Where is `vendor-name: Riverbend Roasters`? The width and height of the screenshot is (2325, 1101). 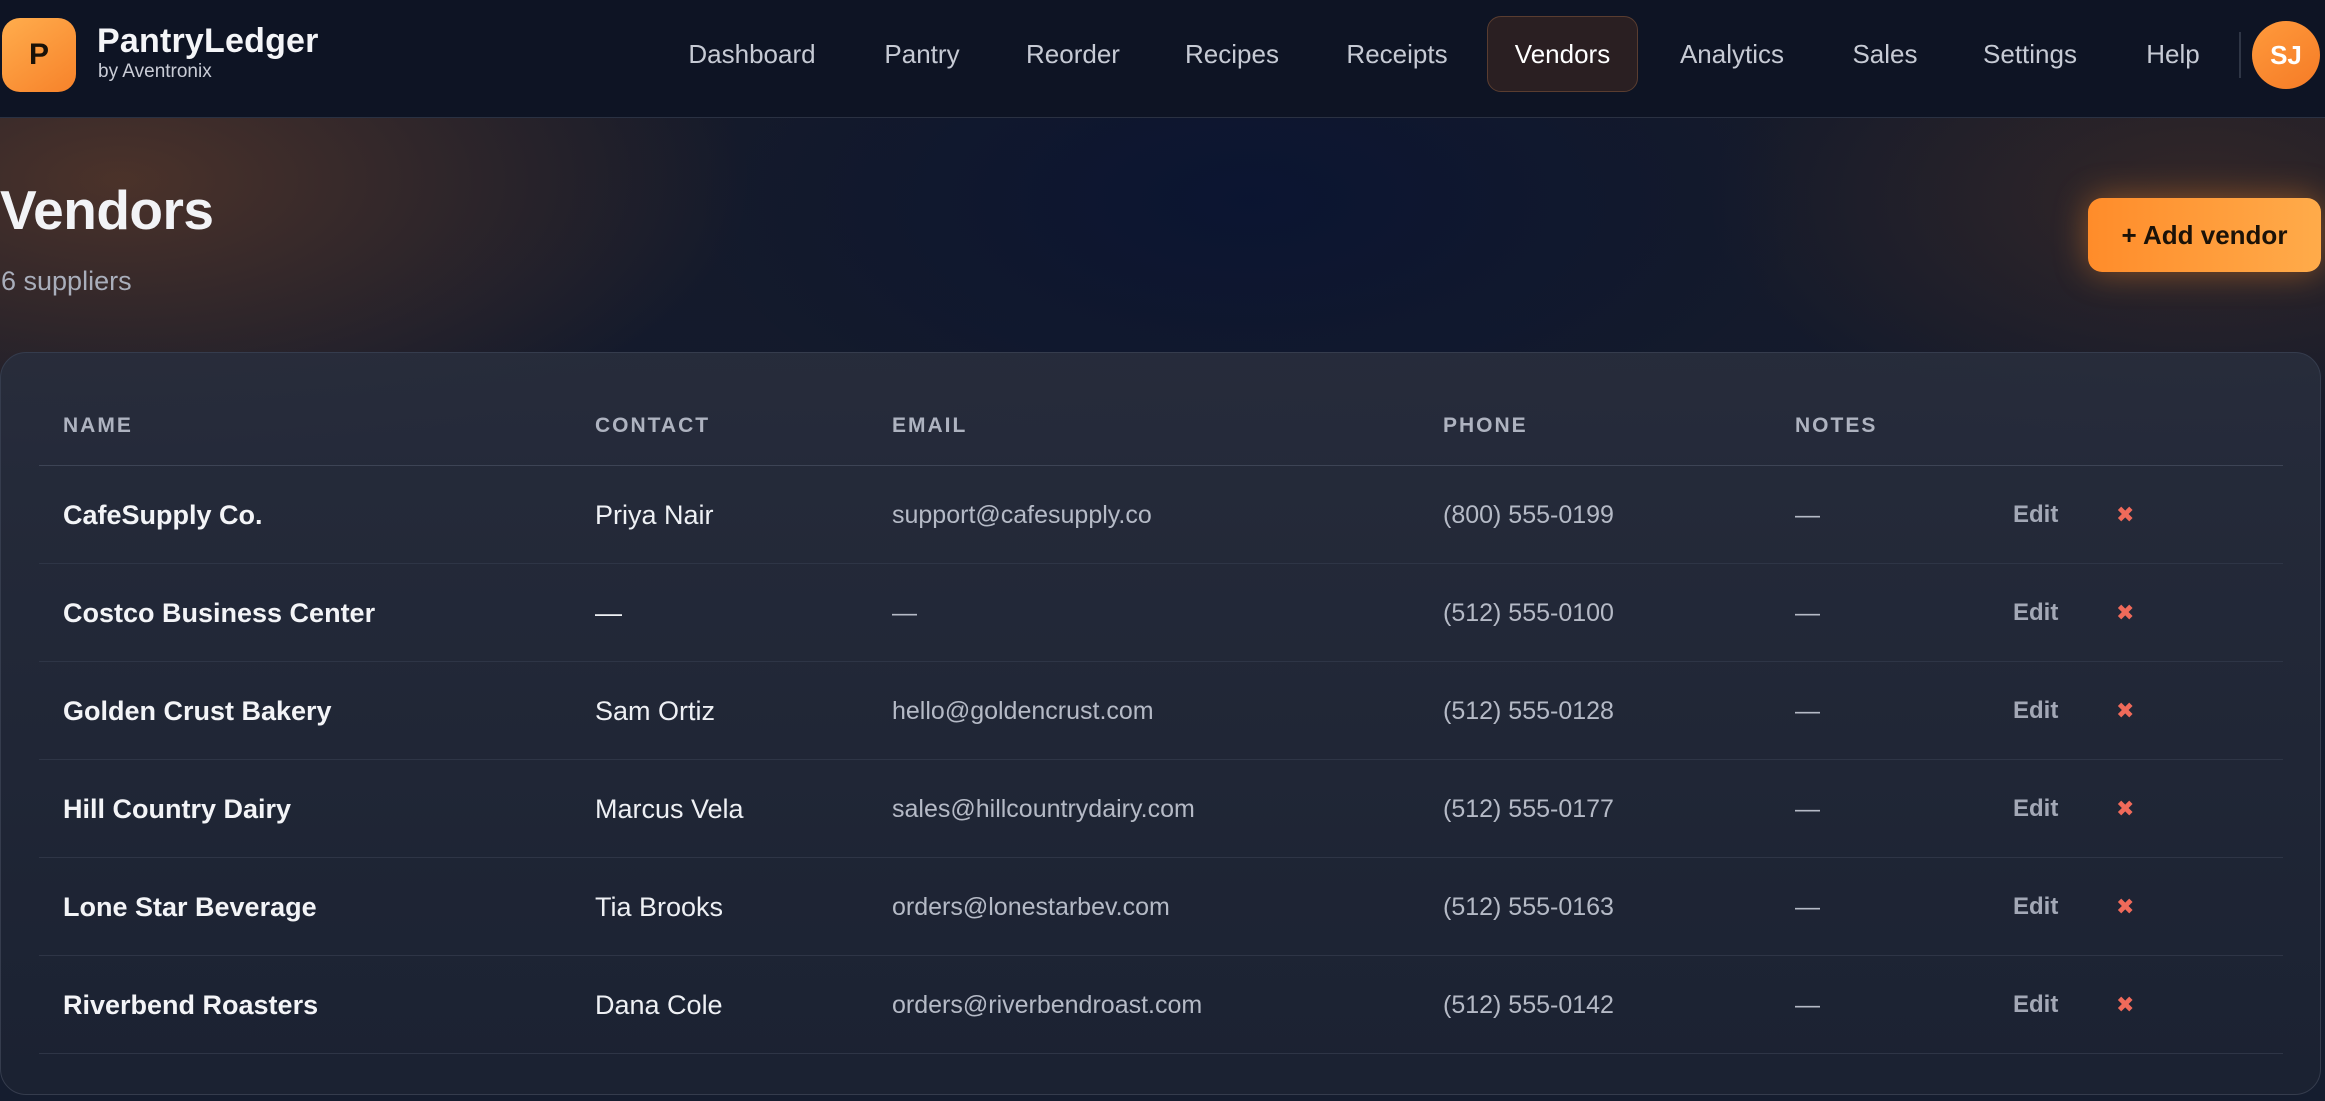 vendor-name: Riverbend Roasters is located at coordinates (191, 1004).